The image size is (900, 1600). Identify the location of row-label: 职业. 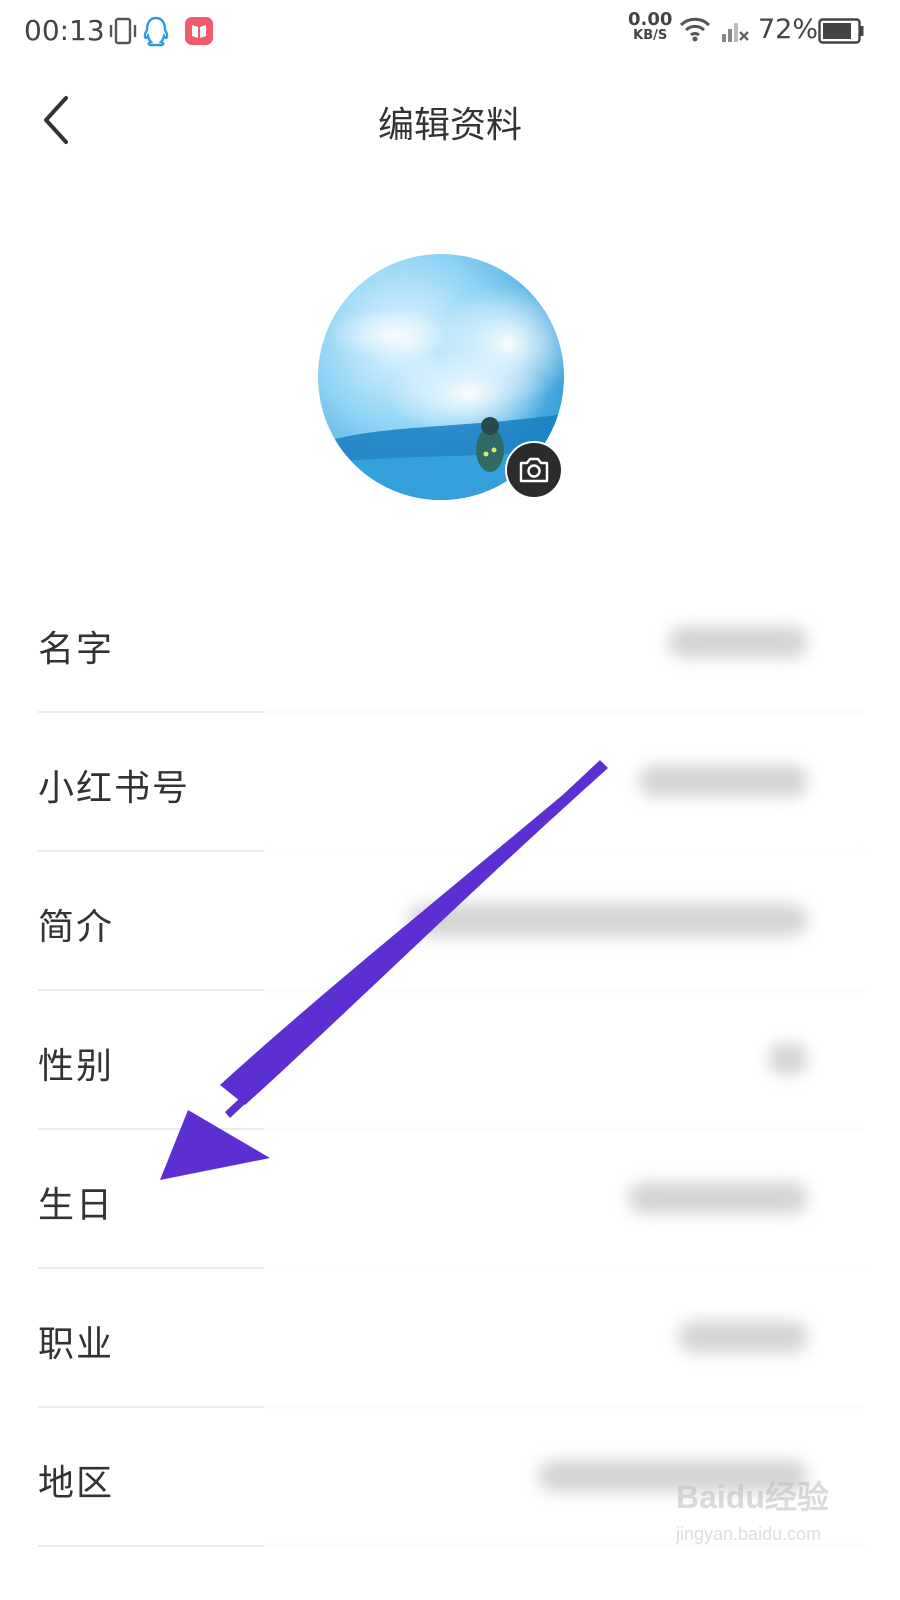
(76, 1344).